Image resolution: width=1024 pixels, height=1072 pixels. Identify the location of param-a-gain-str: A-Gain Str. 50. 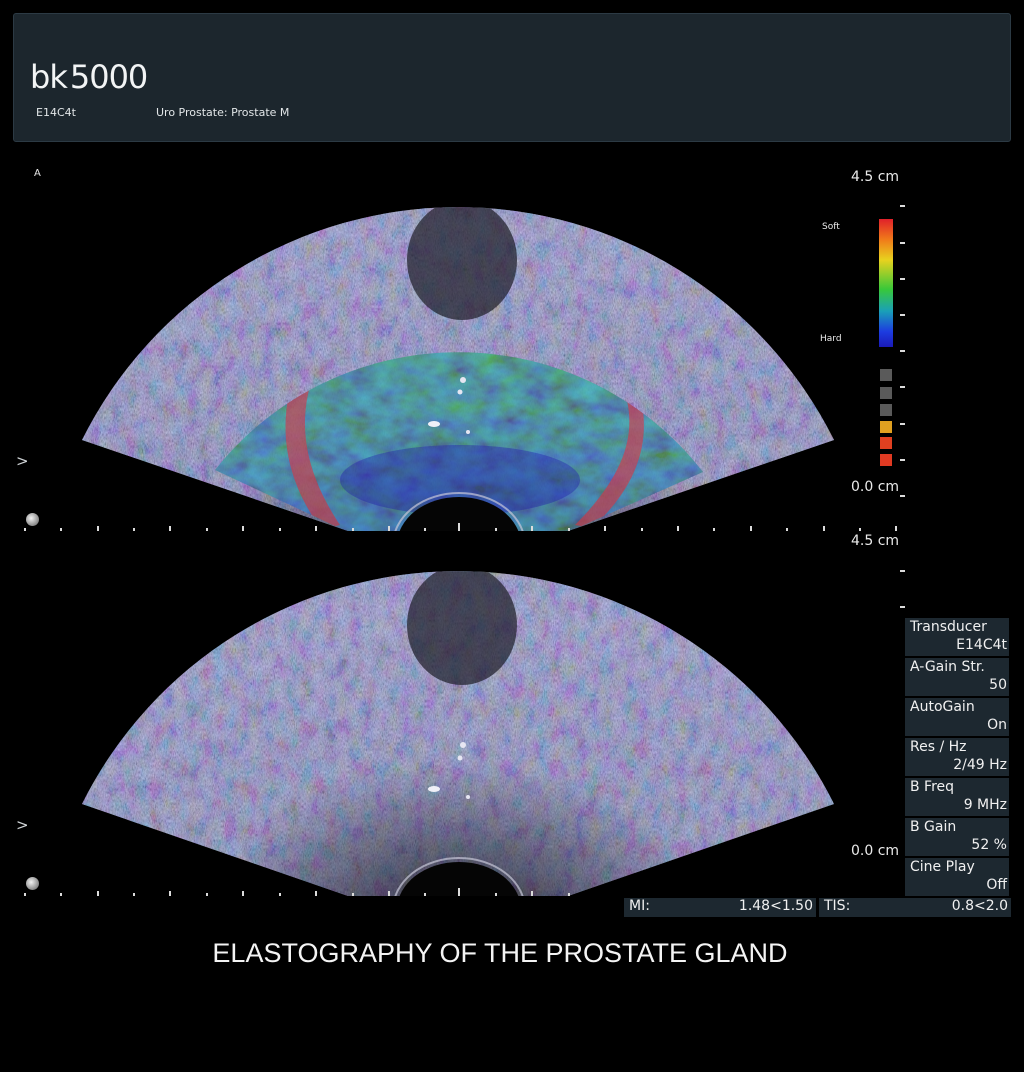
(957, 677).